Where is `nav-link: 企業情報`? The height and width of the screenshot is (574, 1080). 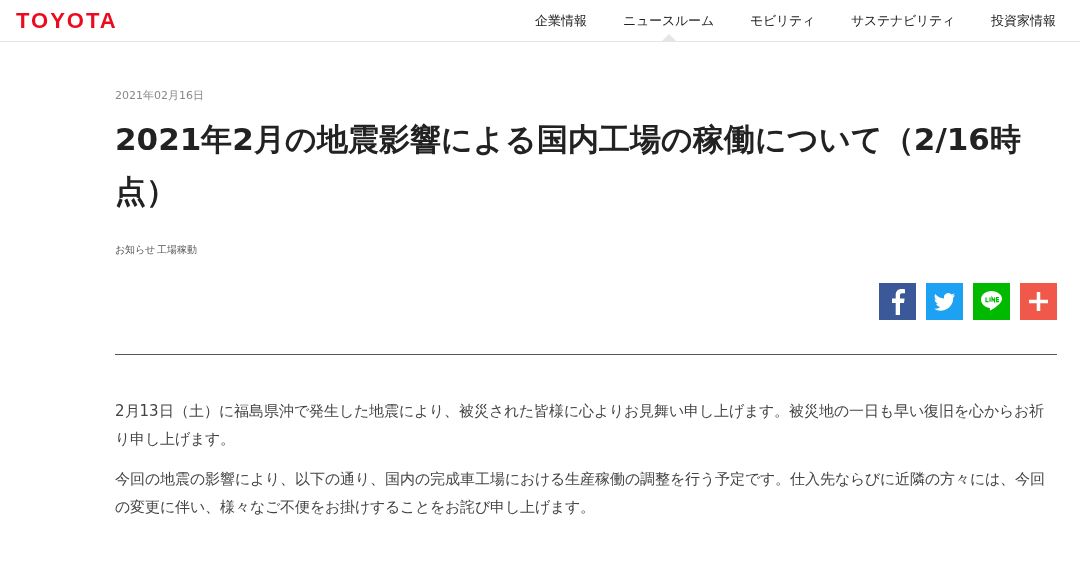
nav-link: 企業情報 is located at coordinates (561, 20).